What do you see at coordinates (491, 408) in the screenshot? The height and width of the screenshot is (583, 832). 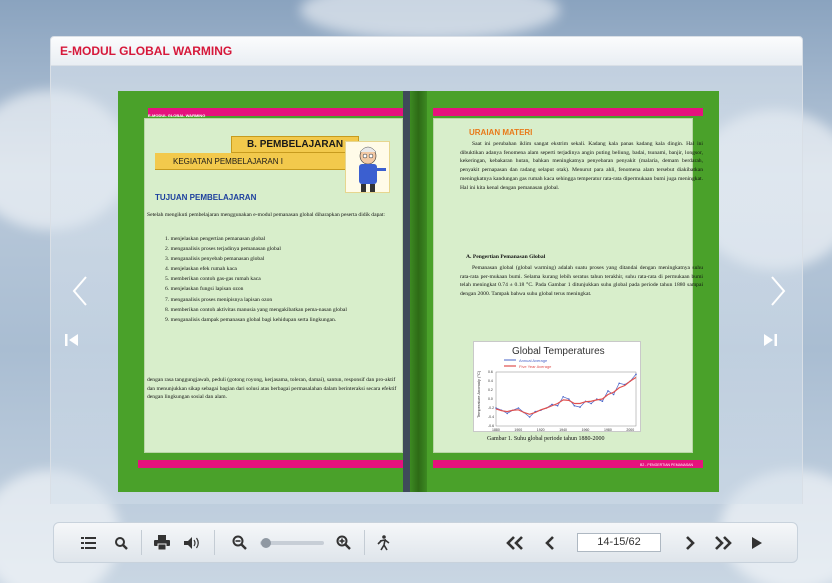 I see `y-tick-label: -0.2` at bounding box center [491, 408].